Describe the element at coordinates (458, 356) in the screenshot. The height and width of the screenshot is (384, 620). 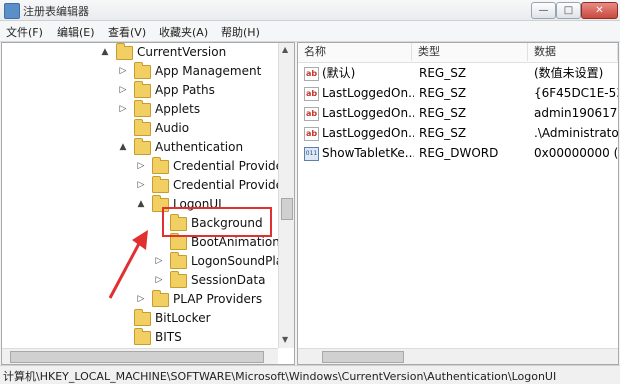
I see `list-horizontal-scrollbar` at that location.